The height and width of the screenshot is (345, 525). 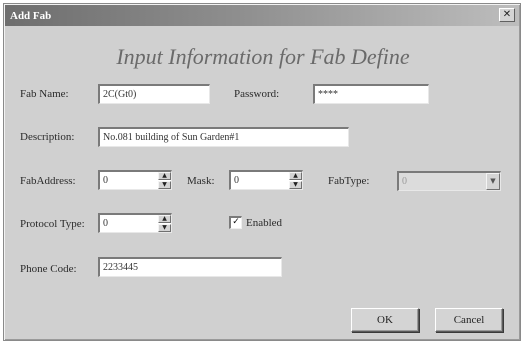 I want to click on password-input: ****, so click(x=371, y=94).